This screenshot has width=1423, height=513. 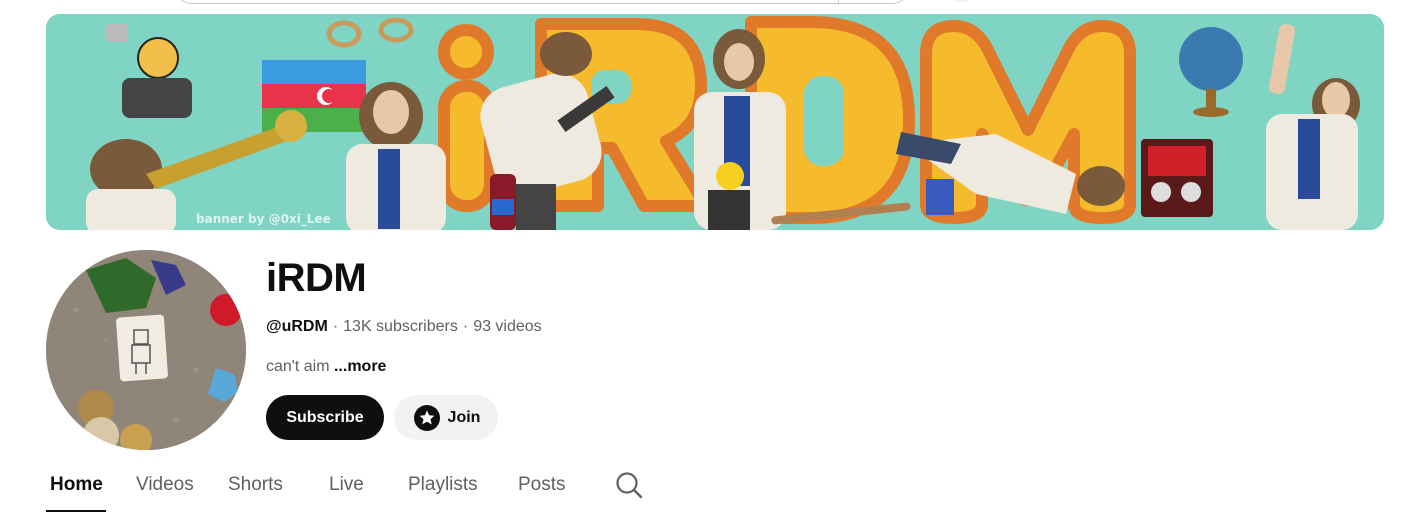 I want to click on tab-home: Home, so click(x=76, y=485).